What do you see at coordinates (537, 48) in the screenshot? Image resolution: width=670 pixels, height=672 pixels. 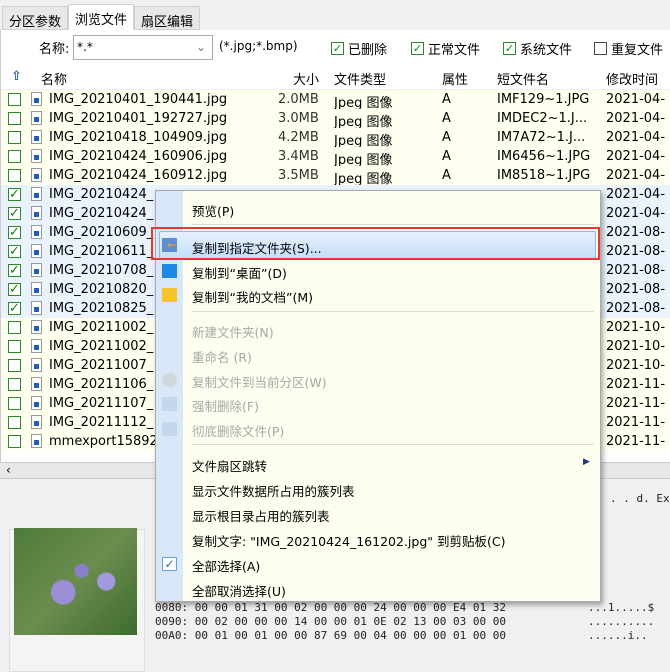 I see `system-files-checkbox: ✓ 系统文件` at bounding box center [537, 48].